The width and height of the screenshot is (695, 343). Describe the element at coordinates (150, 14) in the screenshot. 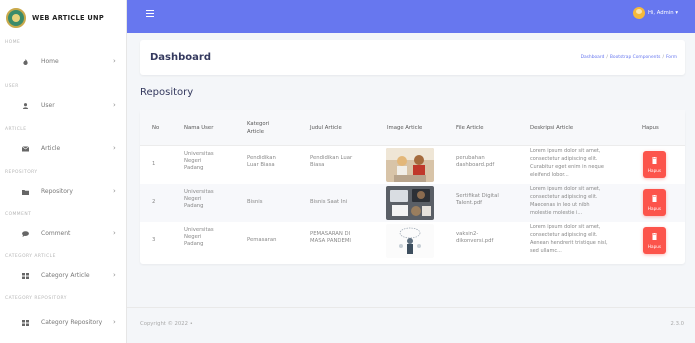

I see `menu-toggle-icon` at that location.